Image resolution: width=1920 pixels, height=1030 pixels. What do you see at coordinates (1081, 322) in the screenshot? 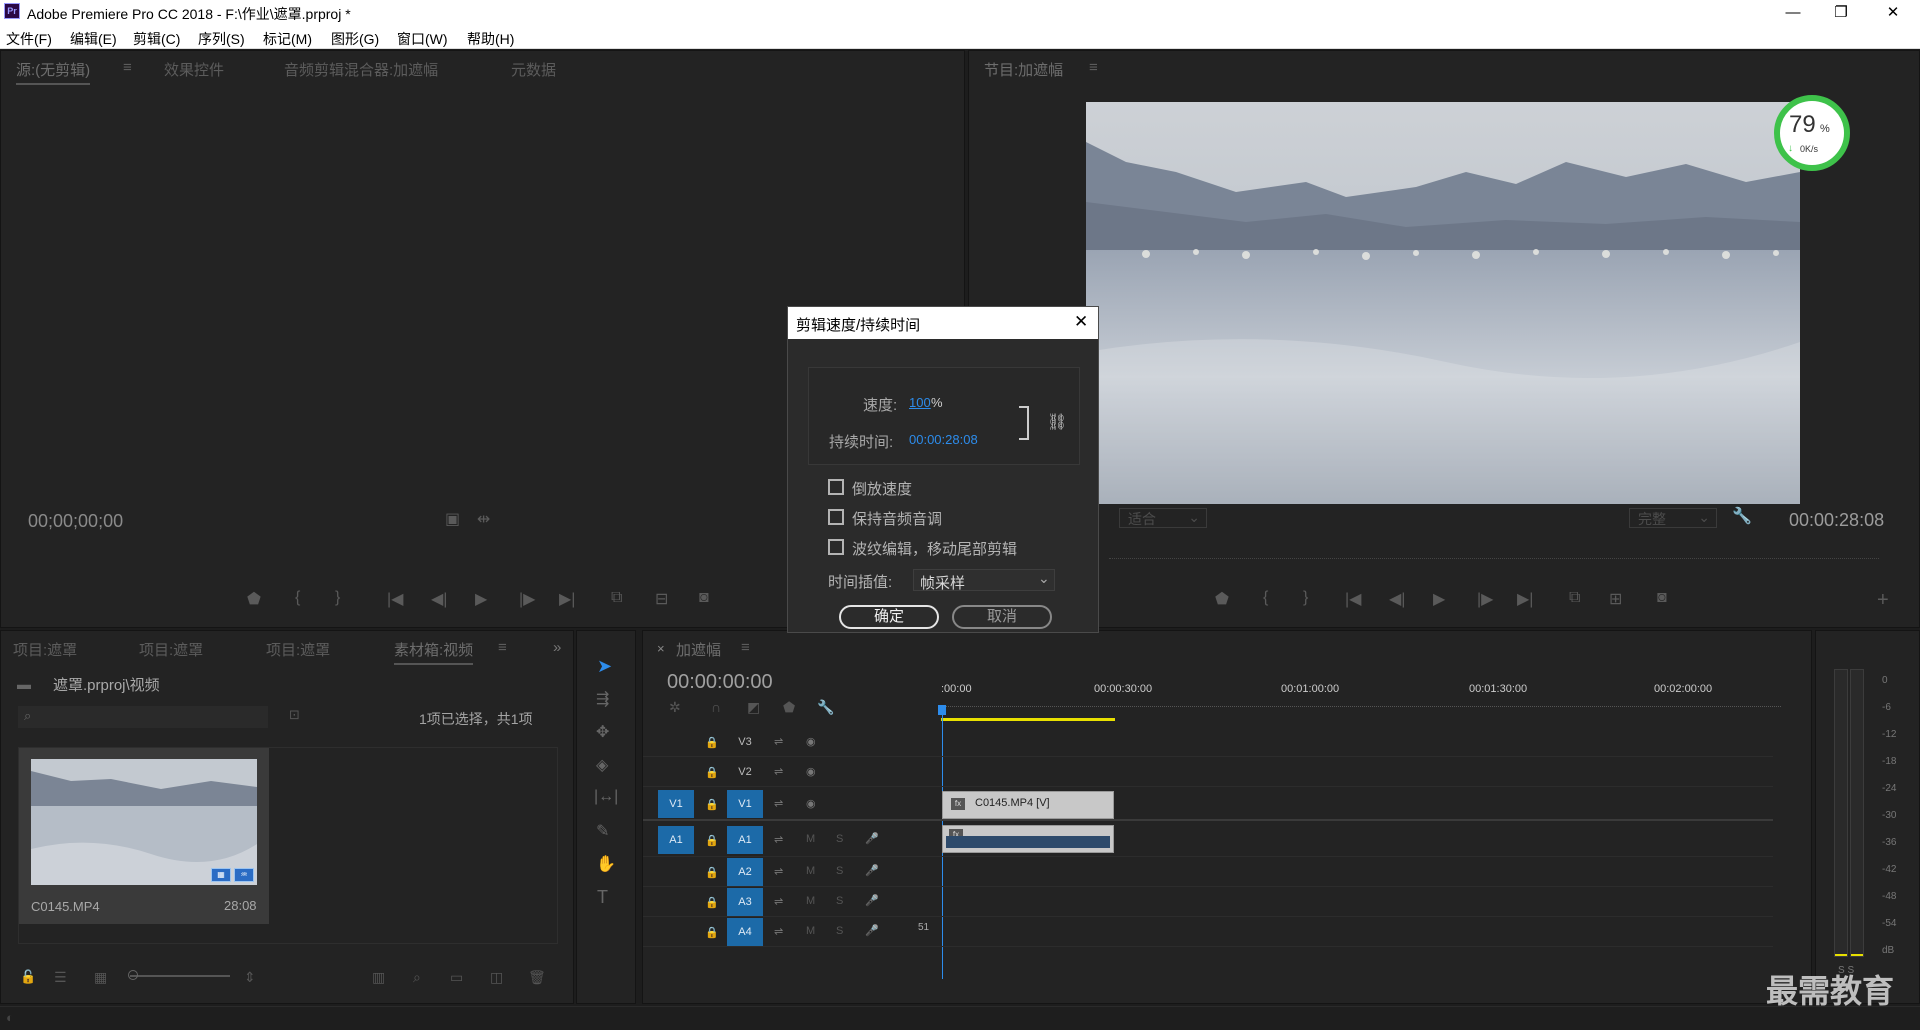
I see `dialog-close-icon: ✕` at bounding box center [1081, 322].